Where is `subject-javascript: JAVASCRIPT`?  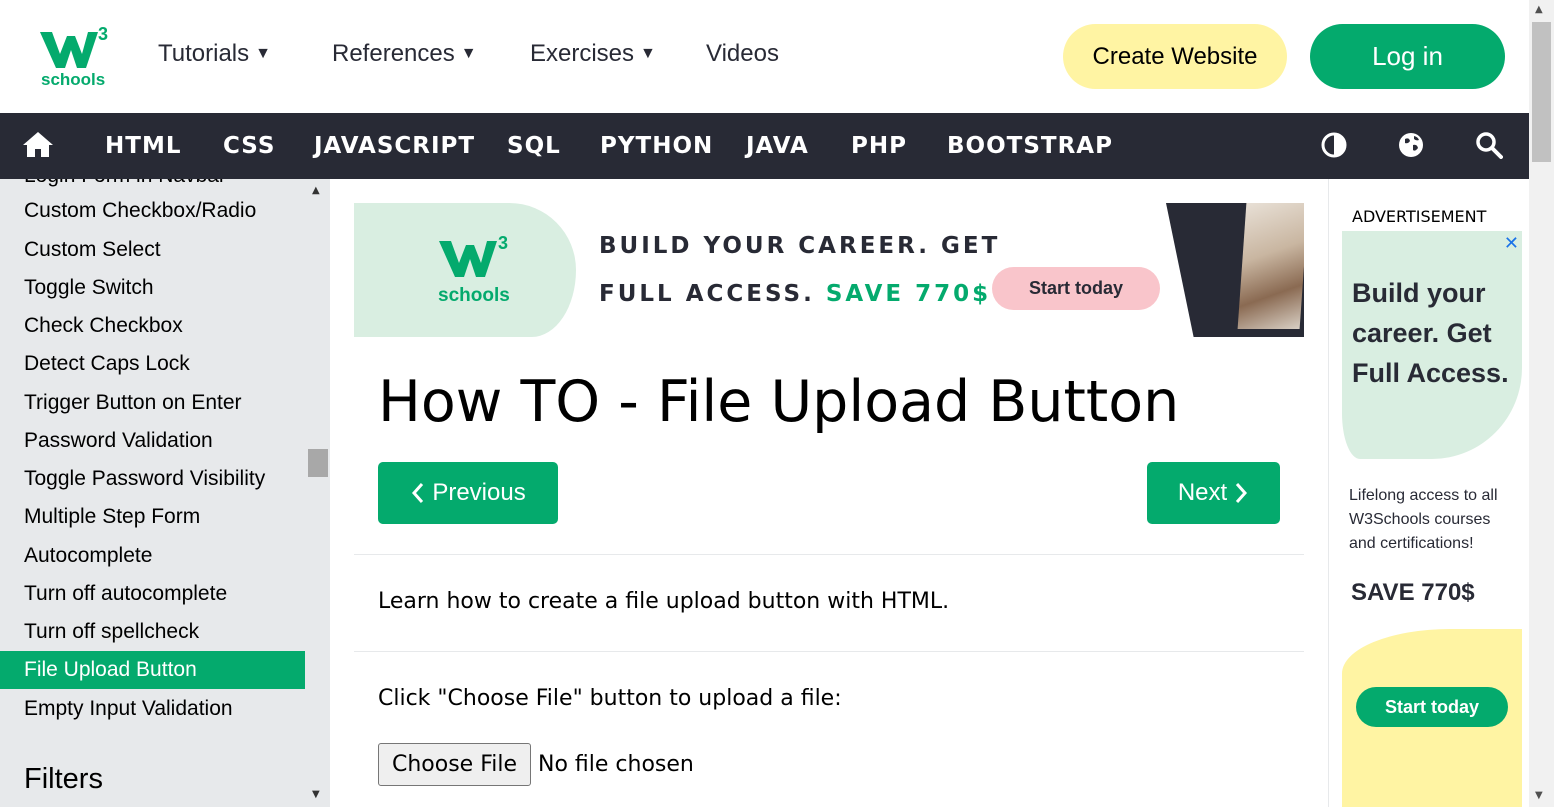
subject-javascript: JAVASCRIPT is located at coordinates (394, 146).